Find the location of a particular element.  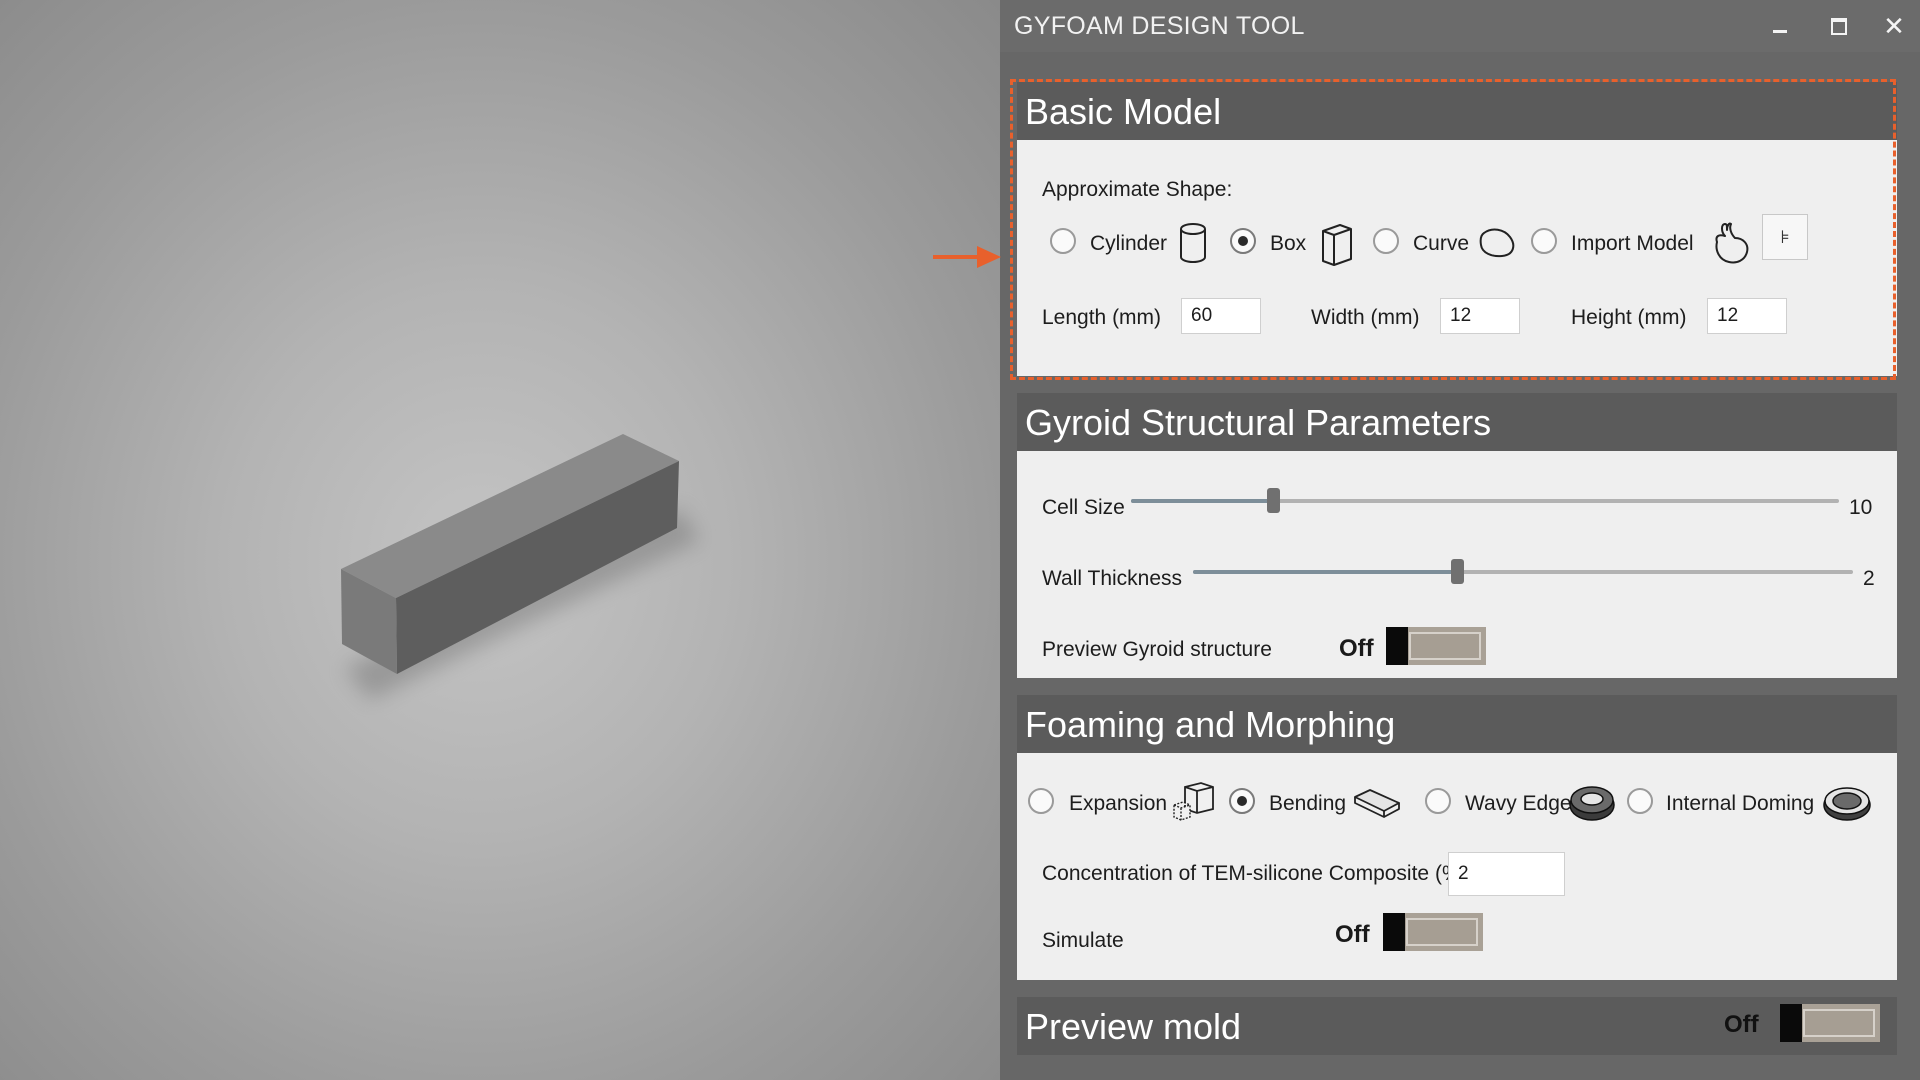

wall-thickness-label: Wall Thickness is located at coordinates (1112, 578).